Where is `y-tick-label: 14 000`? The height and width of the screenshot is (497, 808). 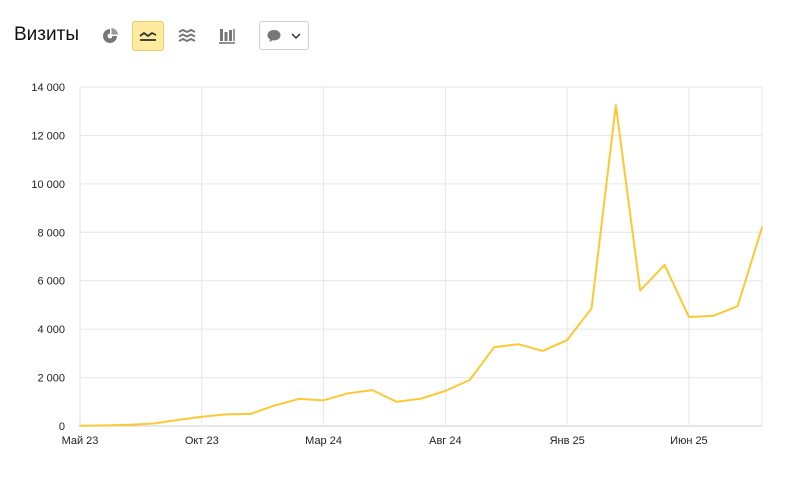 y-tick-label: 14 000 is located at coordinates (48, 88).